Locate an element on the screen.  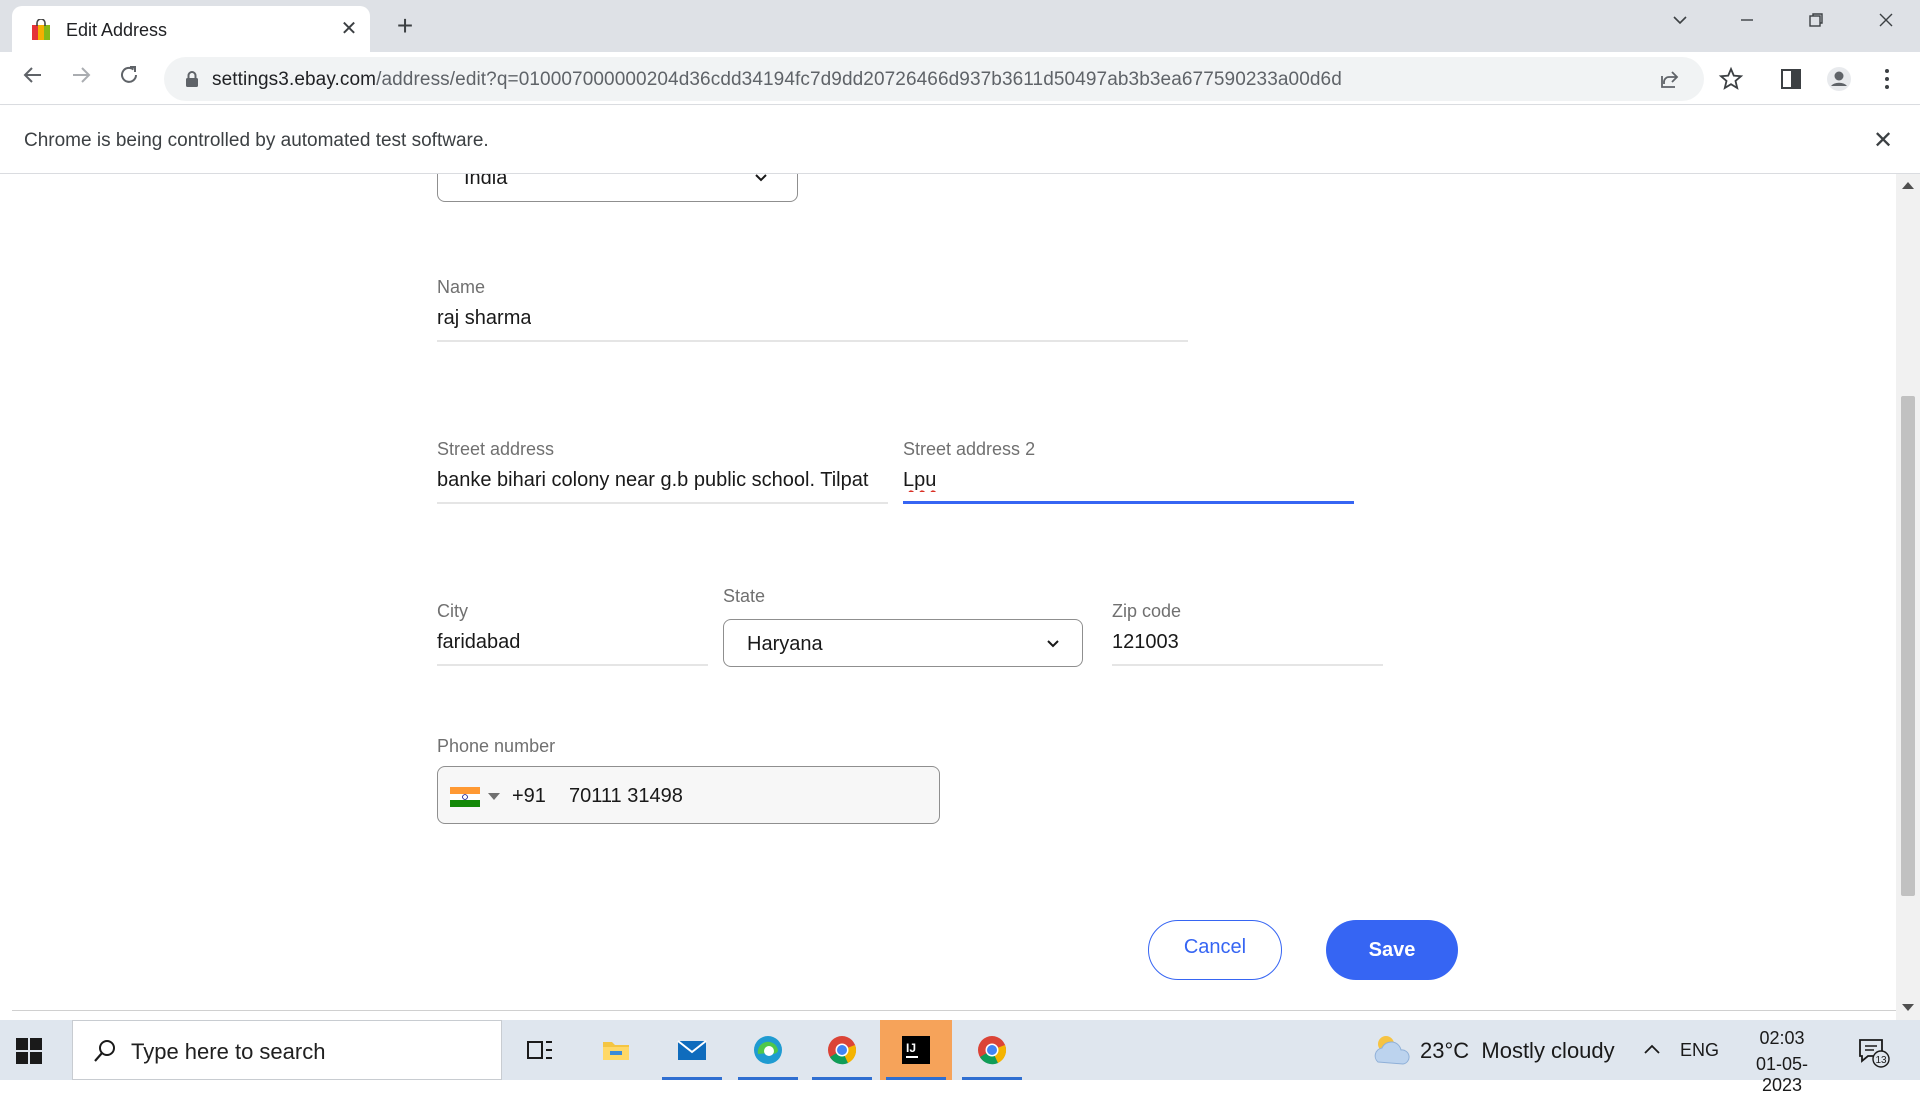
share-icon is located at coordinates (1670, 79).